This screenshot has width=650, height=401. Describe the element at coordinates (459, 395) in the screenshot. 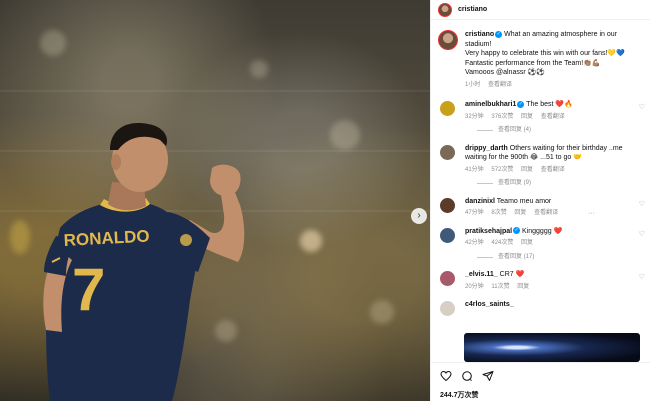

I see `likes-count: 244.7万次赞` at that location.